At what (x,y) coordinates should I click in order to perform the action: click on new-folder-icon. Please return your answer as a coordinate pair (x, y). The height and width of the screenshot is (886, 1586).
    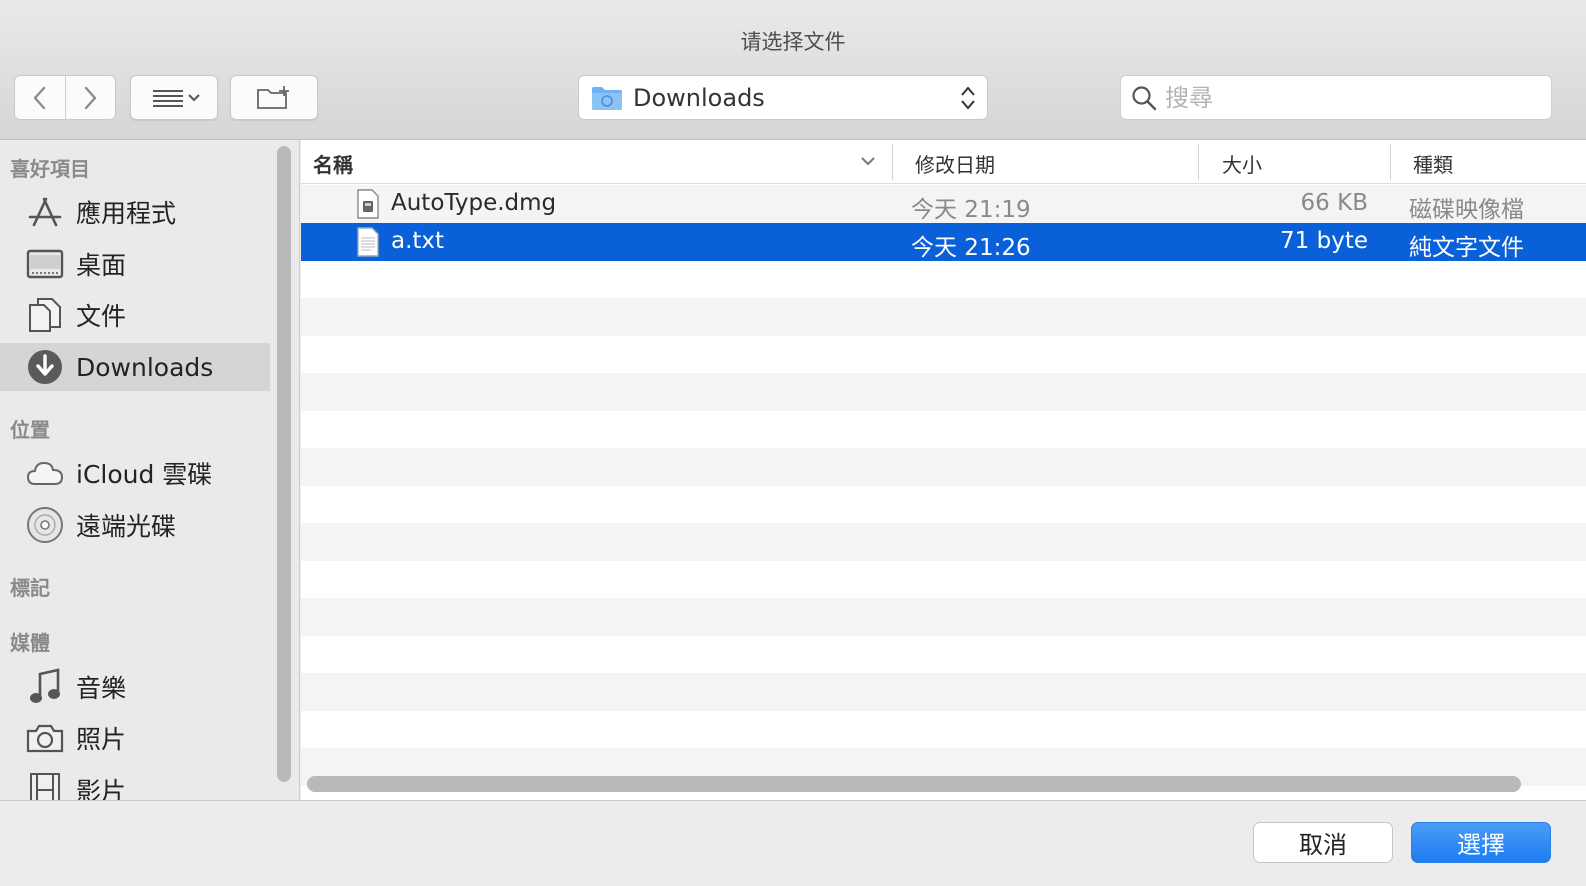
    Looking at the image, I should click on (273, 97).